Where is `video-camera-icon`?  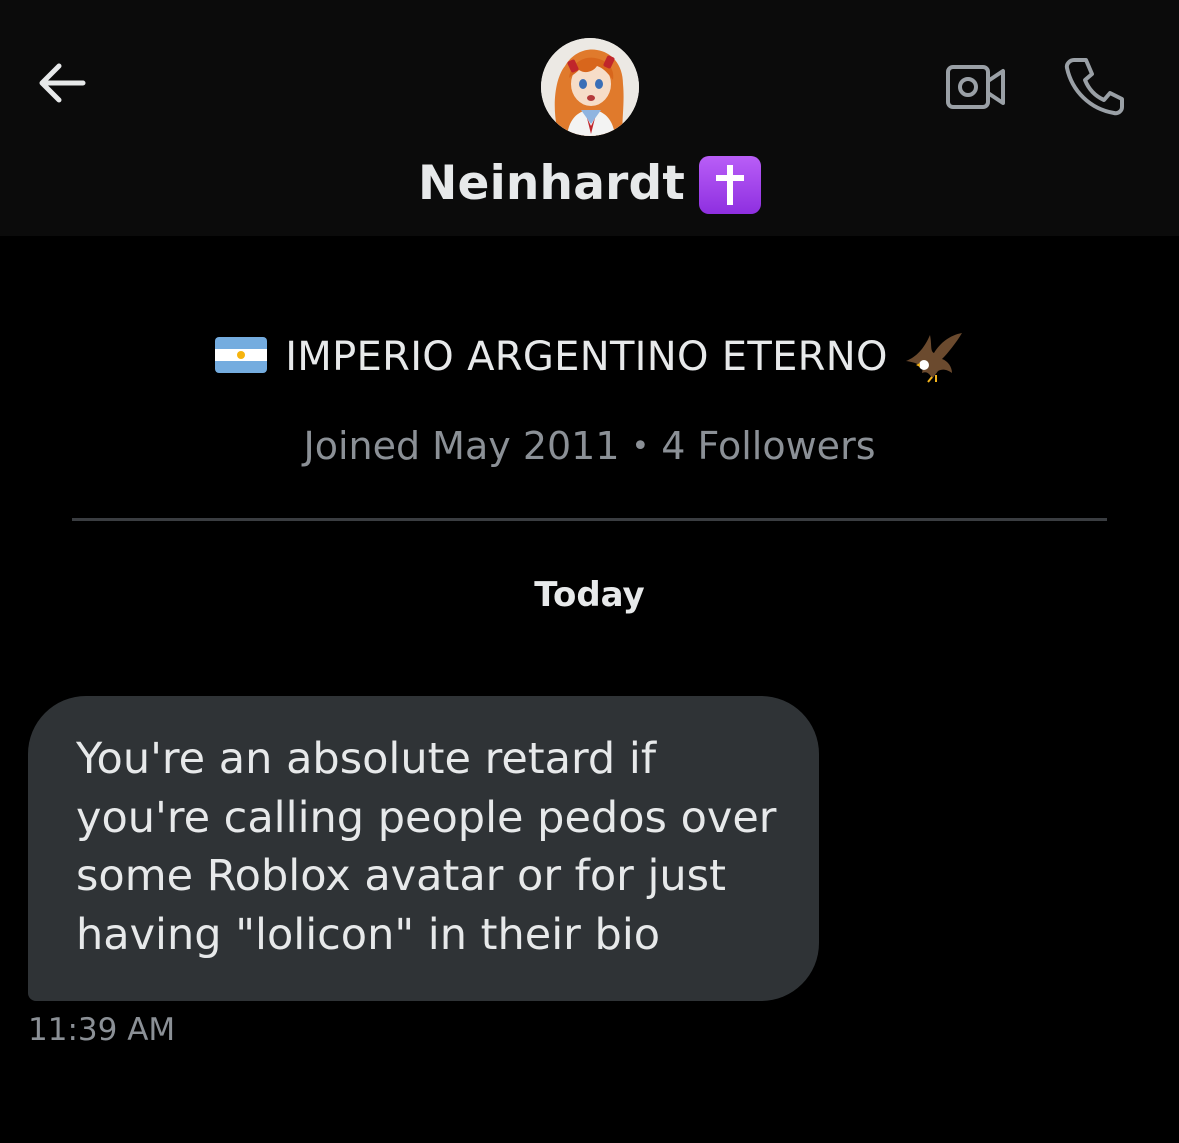 video-camera-icon is located at coordinates (976, 89).